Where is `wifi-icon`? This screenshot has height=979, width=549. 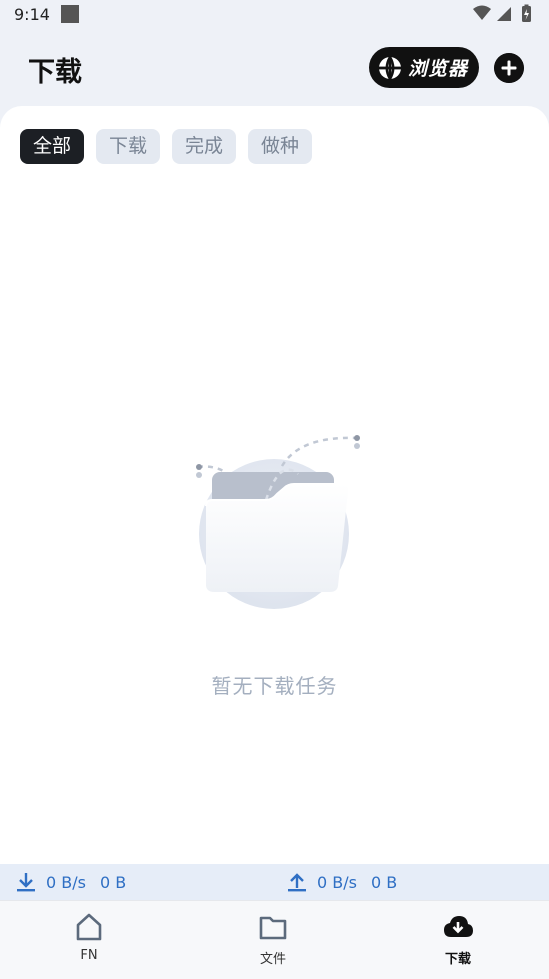 wifi-icon is located at coordinates (482, 12).